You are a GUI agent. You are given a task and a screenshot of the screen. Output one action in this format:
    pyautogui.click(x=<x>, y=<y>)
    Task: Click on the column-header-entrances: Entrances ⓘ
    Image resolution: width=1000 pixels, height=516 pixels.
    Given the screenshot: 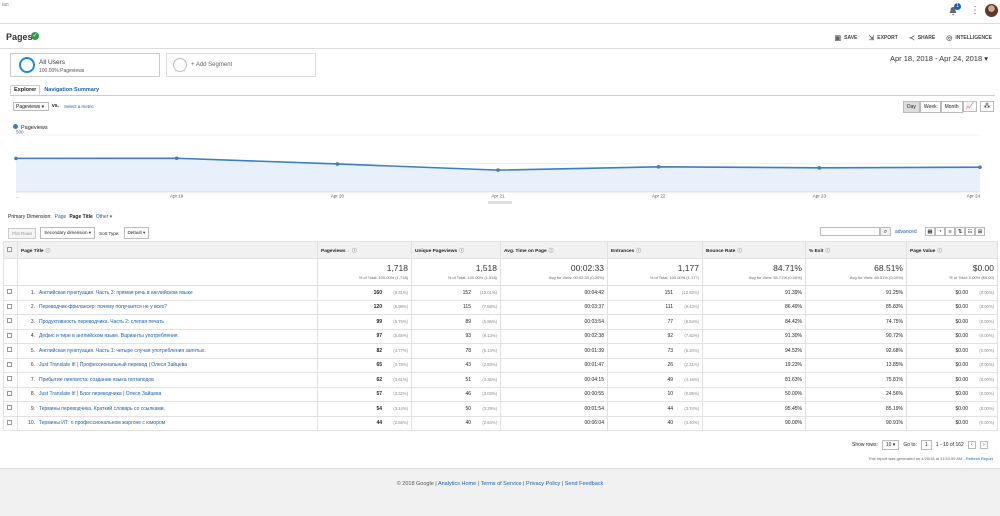 What is the action you would take?
    pyautogui.click(x=655, y=250)
    